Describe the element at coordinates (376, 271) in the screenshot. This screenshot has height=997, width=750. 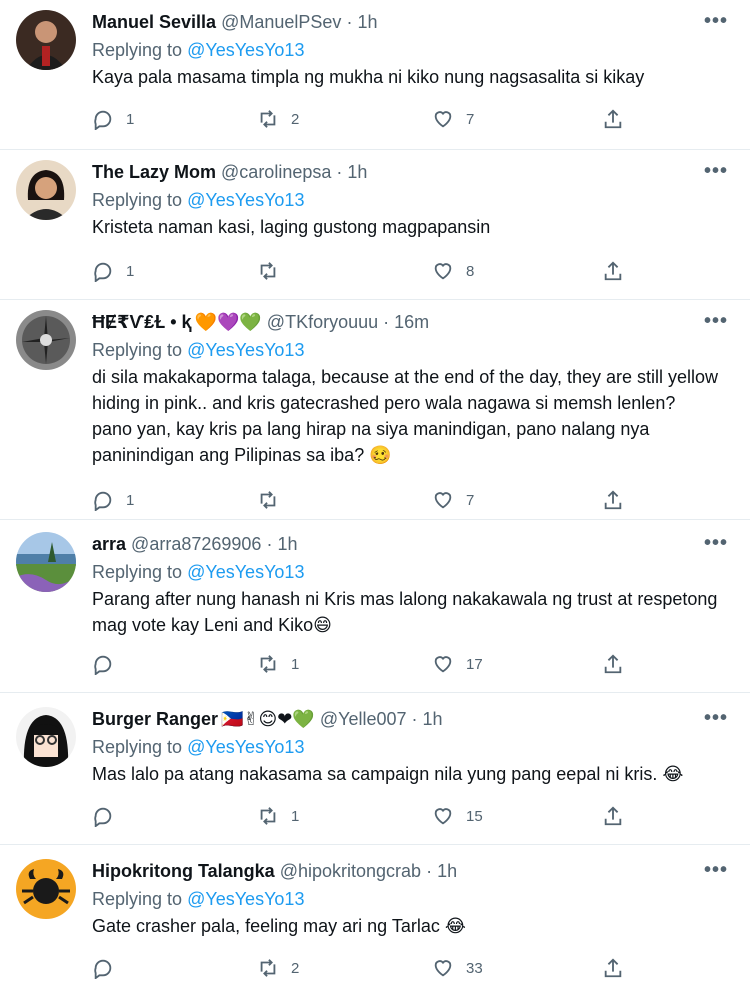
I see `tweet-actions: 1 8` at that location.